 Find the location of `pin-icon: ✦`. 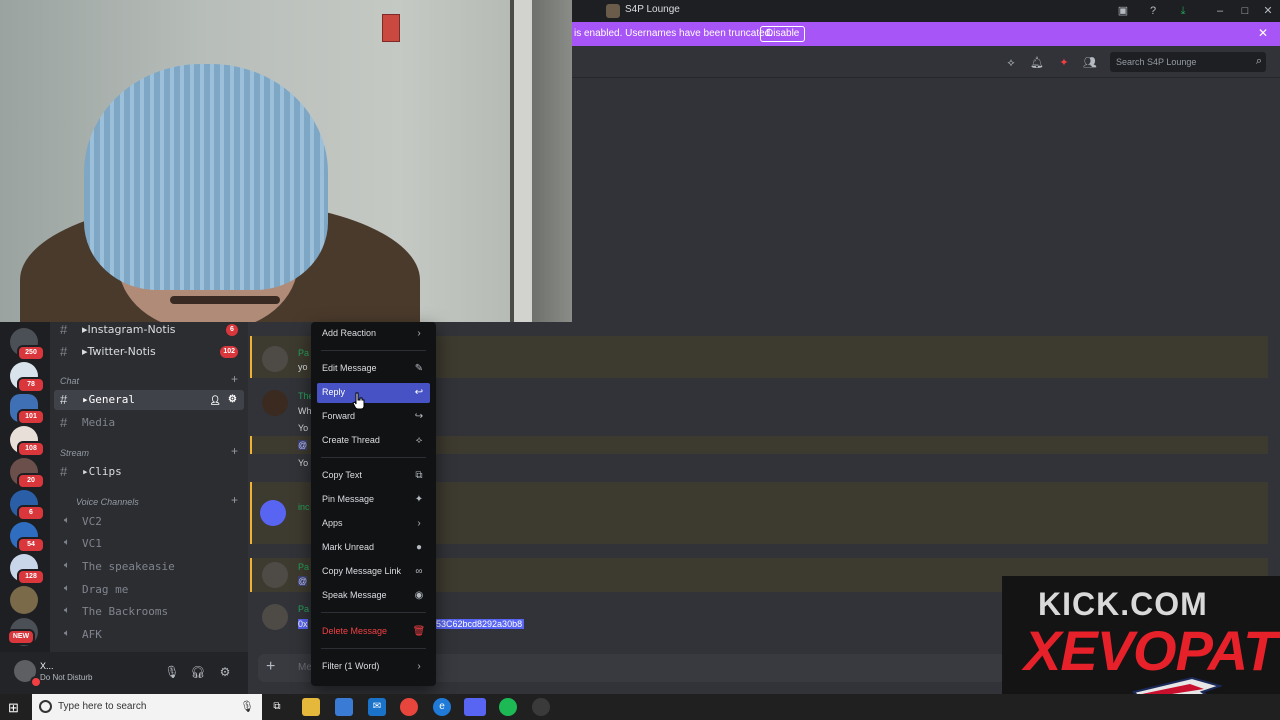

pin-icon: ✦ is located at coordinates (1064, 63).